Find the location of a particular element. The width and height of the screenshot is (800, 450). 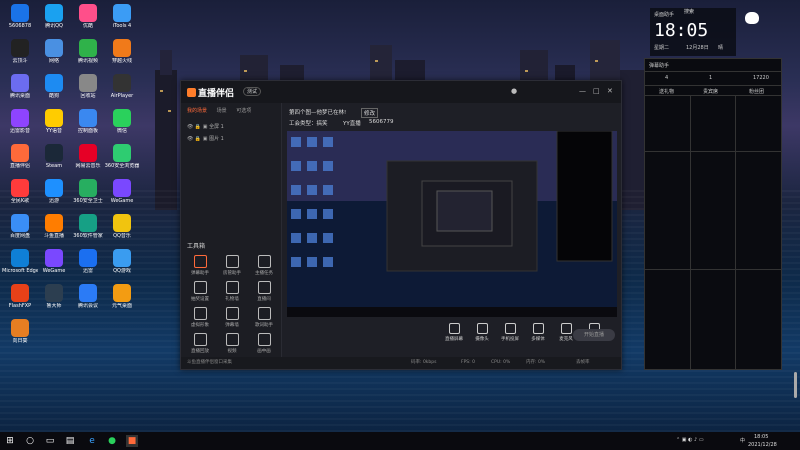

desktop-icon: 向日葵 is located at coordinates (20, 335).